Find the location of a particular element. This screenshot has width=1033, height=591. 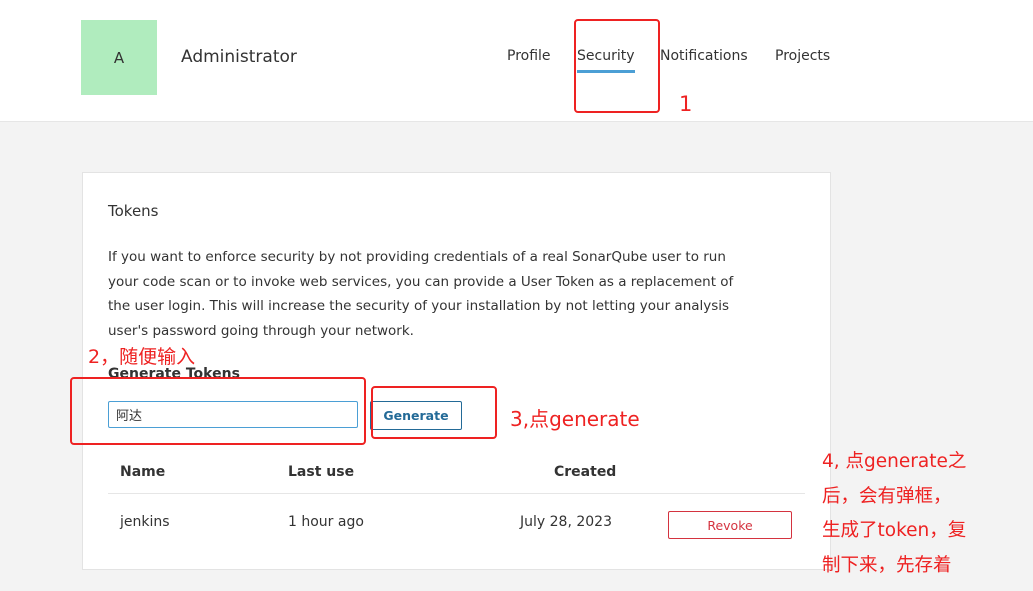

annotation-step4-line: 制下来，先存着 is located at coordinates (887, 565).